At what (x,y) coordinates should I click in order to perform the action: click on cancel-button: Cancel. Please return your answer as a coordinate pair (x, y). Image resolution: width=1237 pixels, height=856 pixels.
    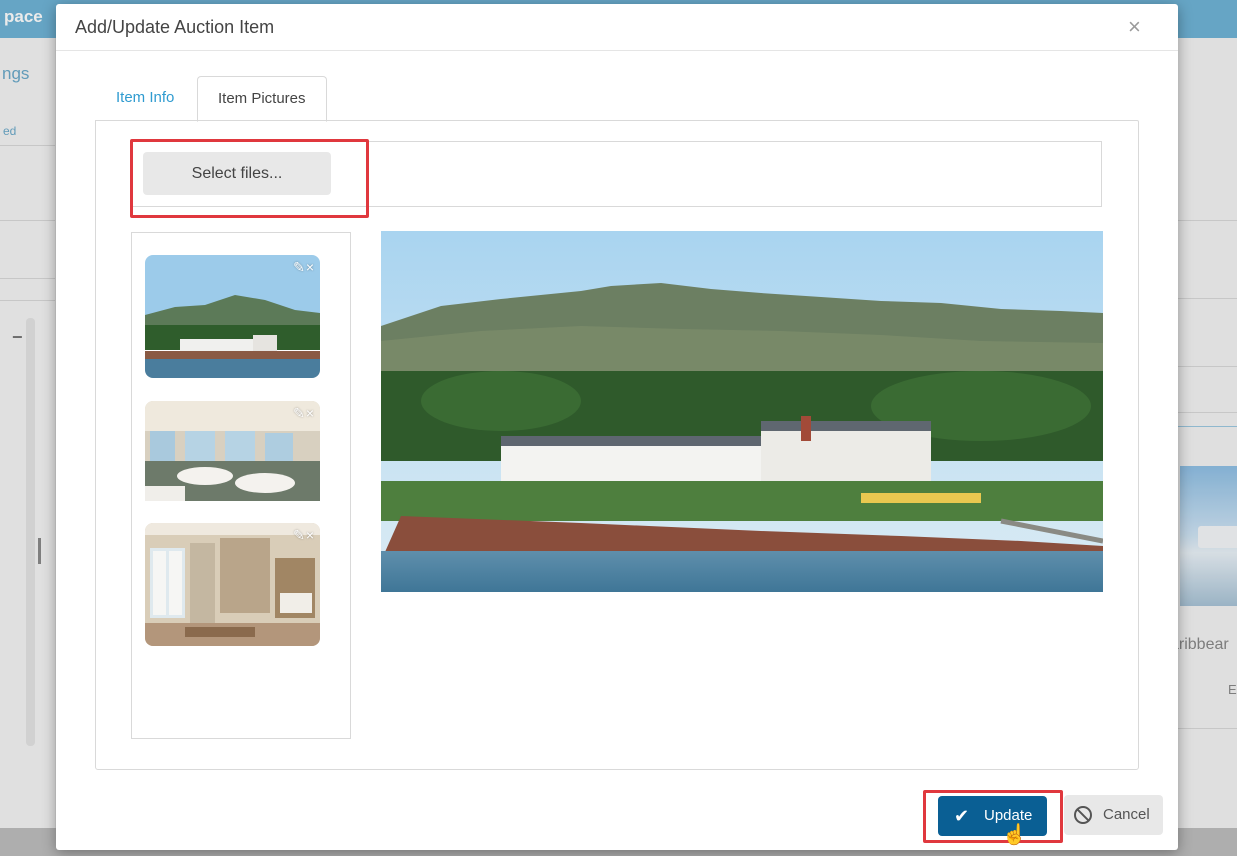
    Looking at the image, I should click on (1113, 815).